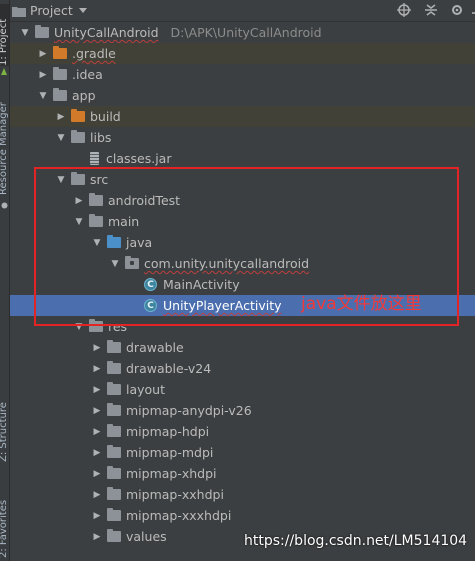 The image size is (475, 561). What do you see at coordinates (242, 95) in the screenshot?
I see `tree-row: ▼ app` at bounding box center [242, 95].